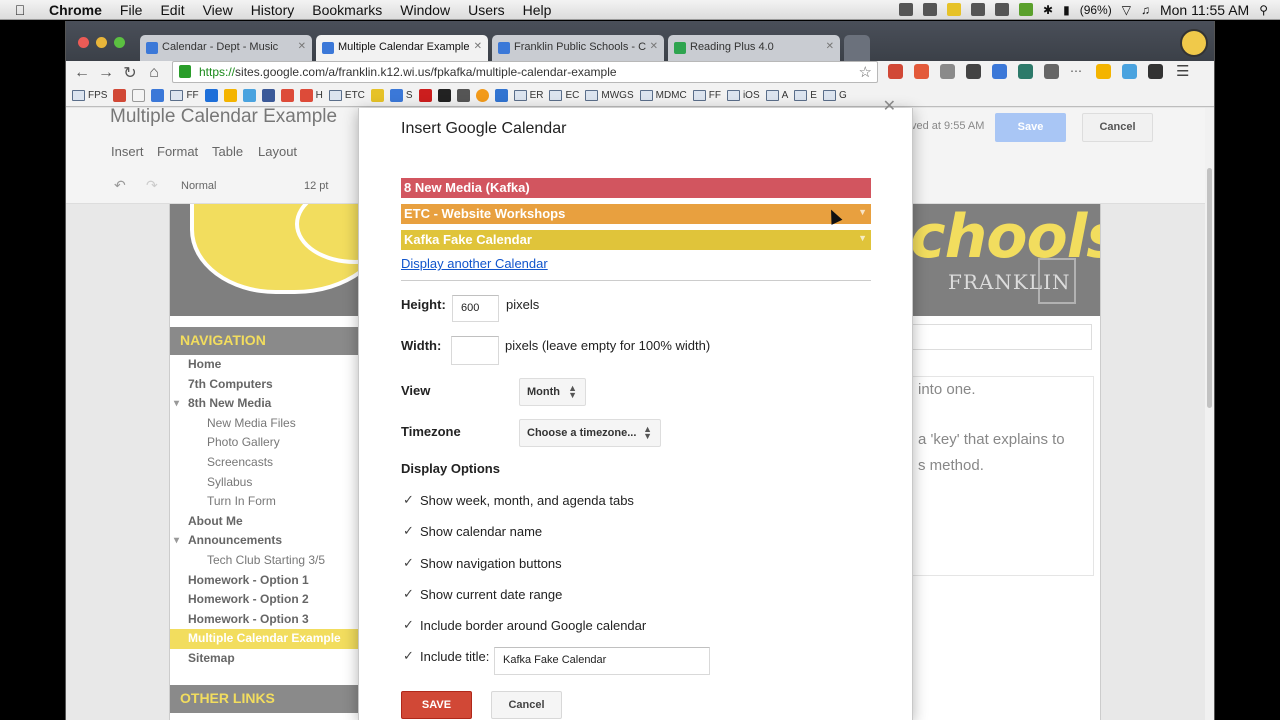  What do you see at coordinates (1077, 71) in the screenshot?
I see `more-extensions-icon: ⋯` at bounding box center [1077, 71].